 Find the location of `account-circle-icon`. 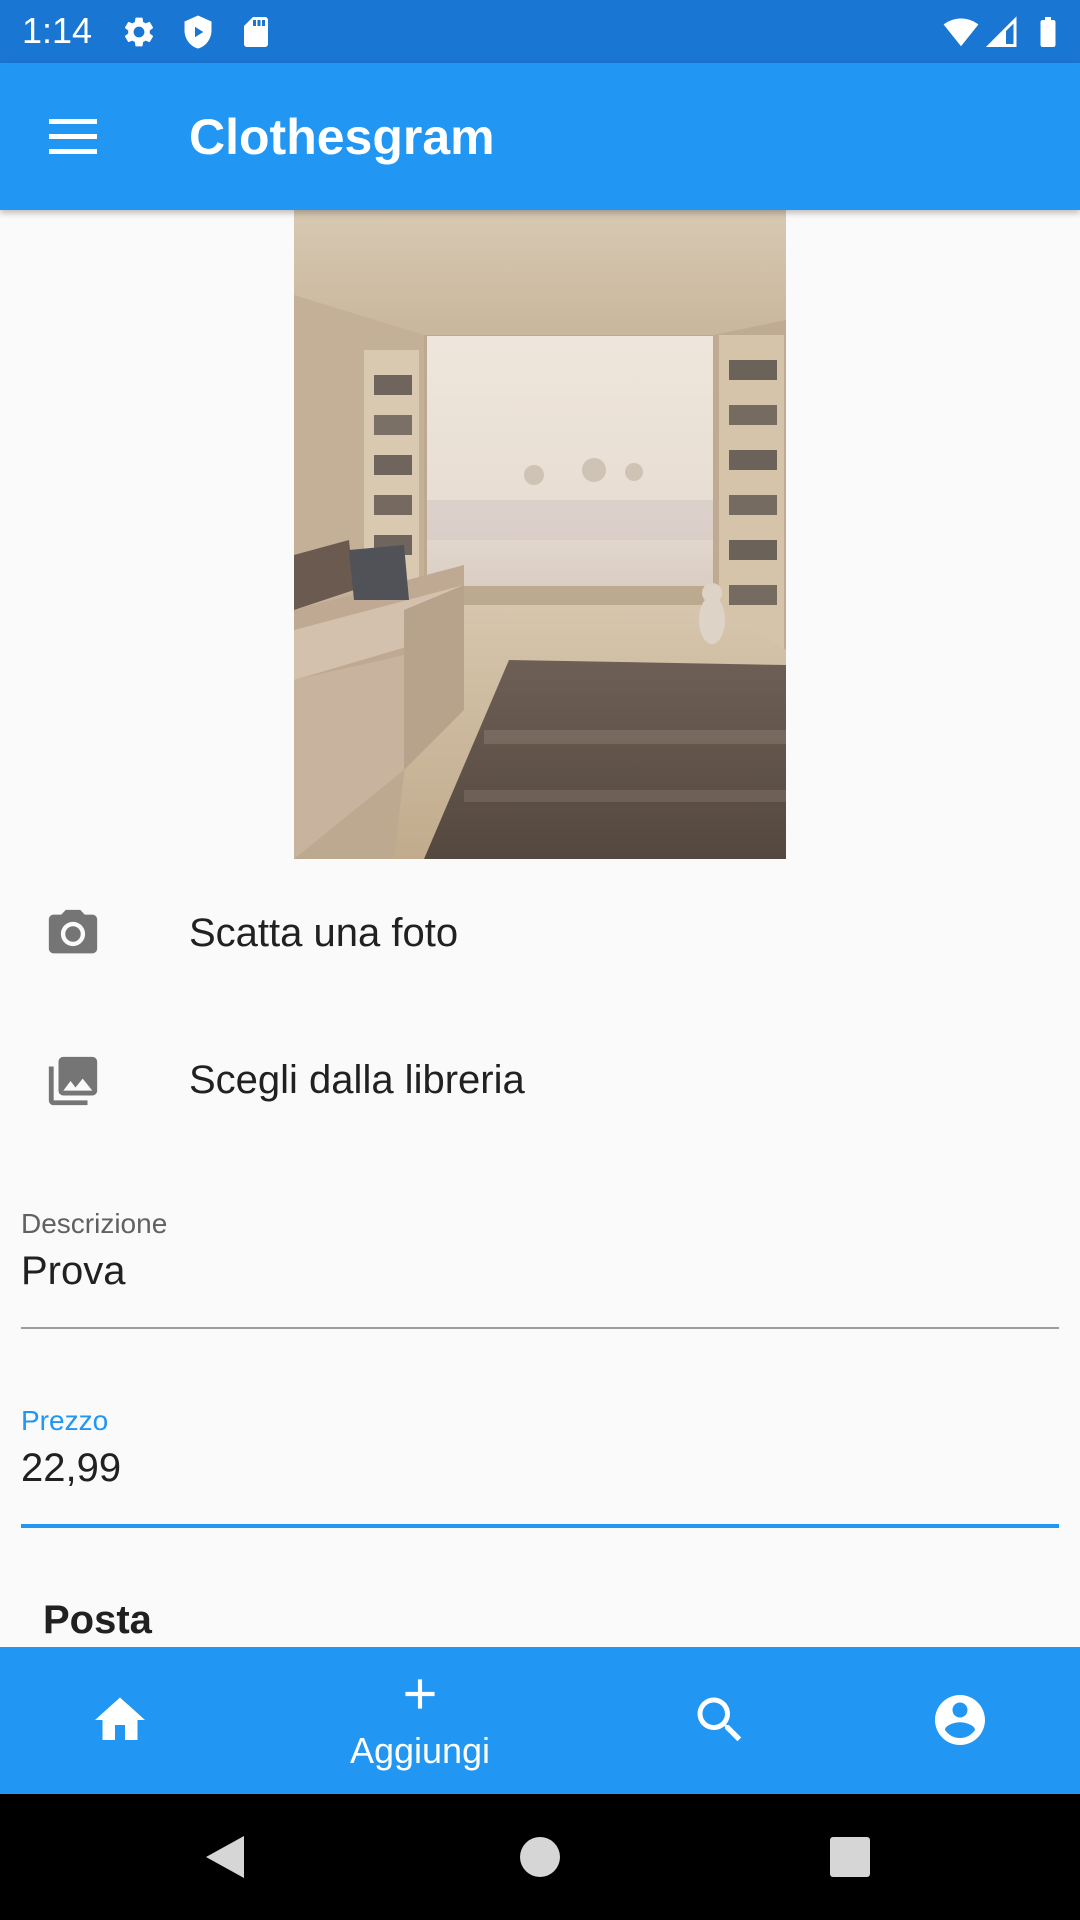

account-circle-icon is located at coordinates (960, 1720).